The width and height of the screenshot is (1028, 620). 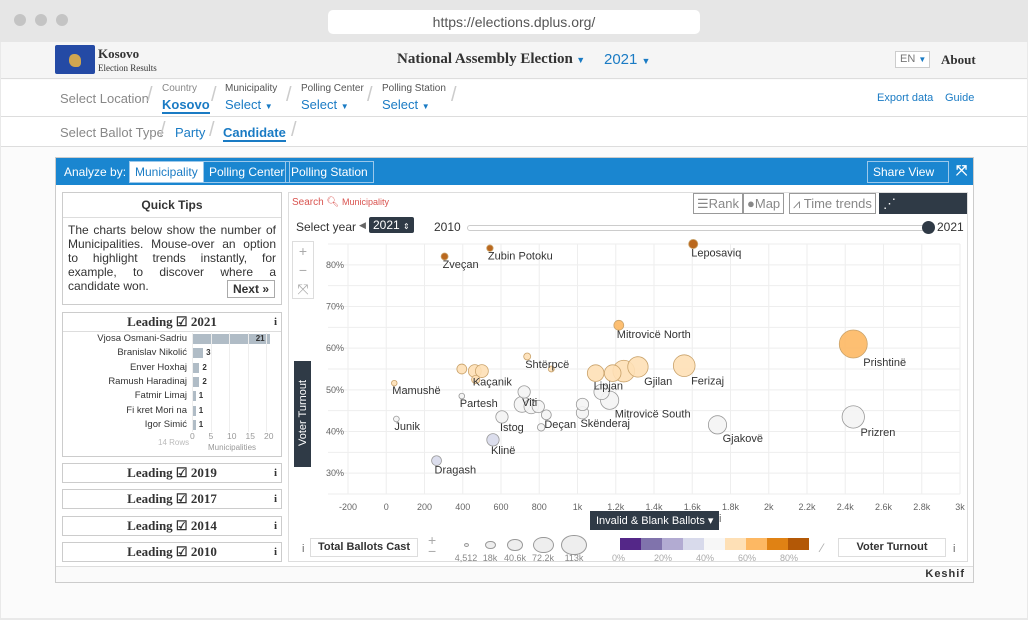 What do you see at coordinates (959, 98) in the screenshot?
I see `guide-link: Guide` at bounding box center [959, 98].